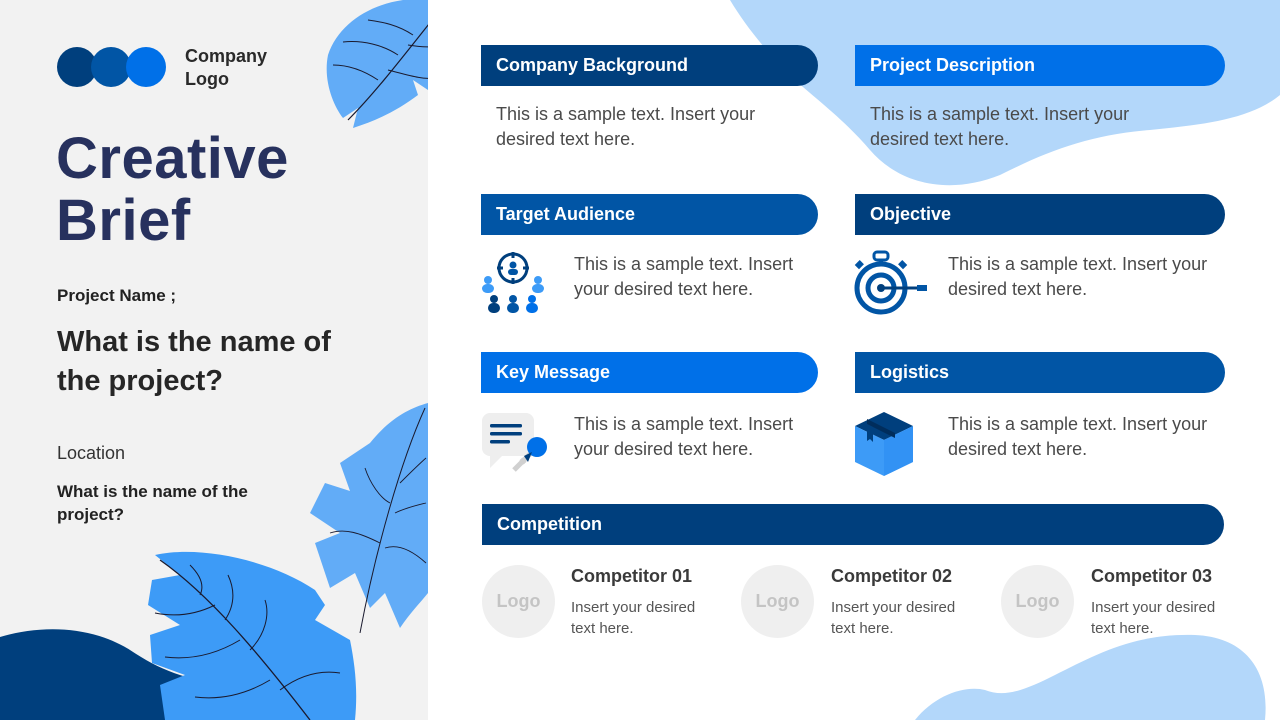 This screenshot has width=1280, height=720. I want to click on objective-header: Objective, so click(1040, 214).